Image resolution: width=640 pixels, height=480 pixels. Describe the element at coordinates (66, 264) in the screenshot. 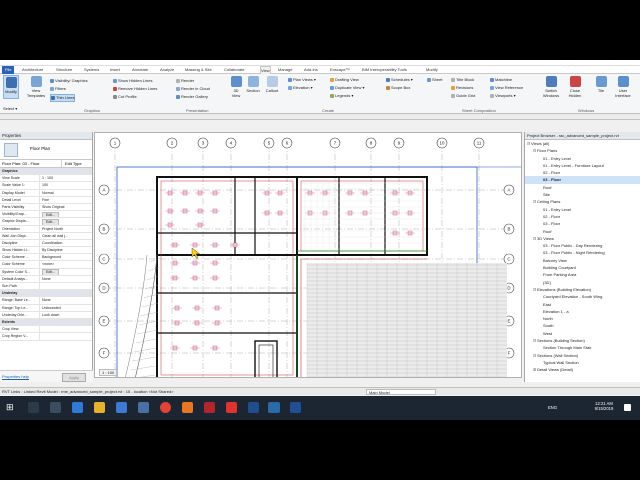

I see `property-value: <none>` at that location.